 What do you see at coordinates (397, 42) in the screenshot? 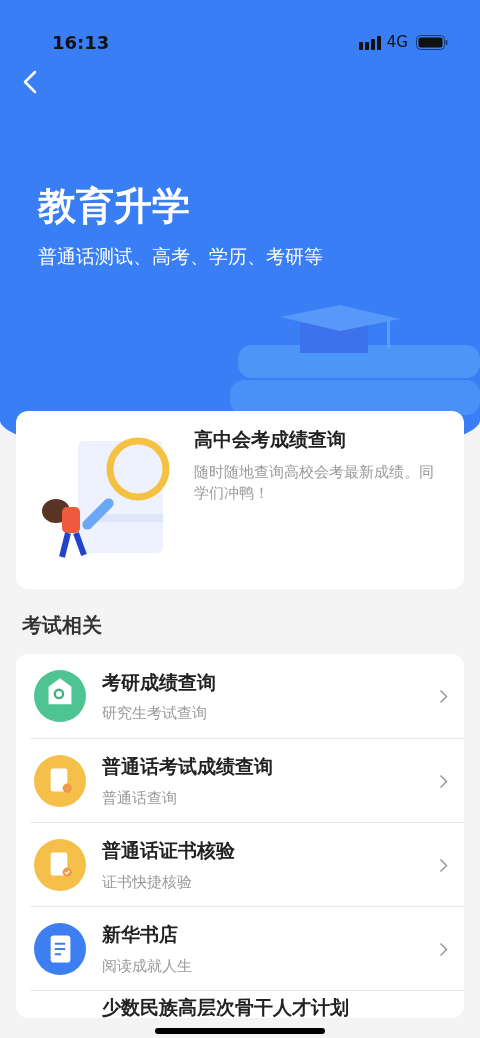
I see `network-label: 4G` at bounding box center [397, 42].